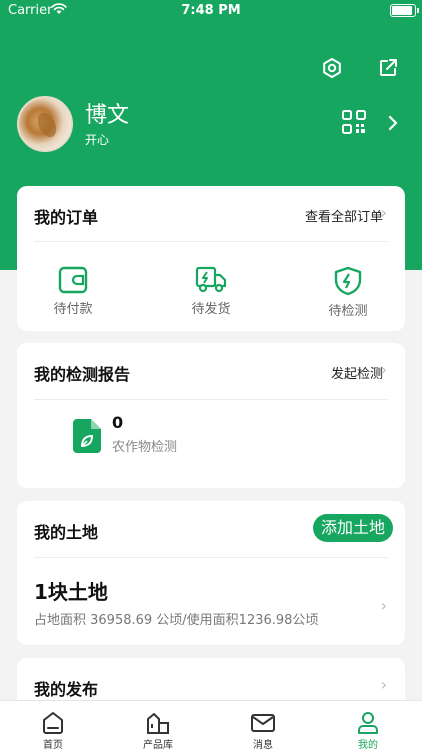  I want to click on order-pending-shipment: 待发货, so click(211, 291).